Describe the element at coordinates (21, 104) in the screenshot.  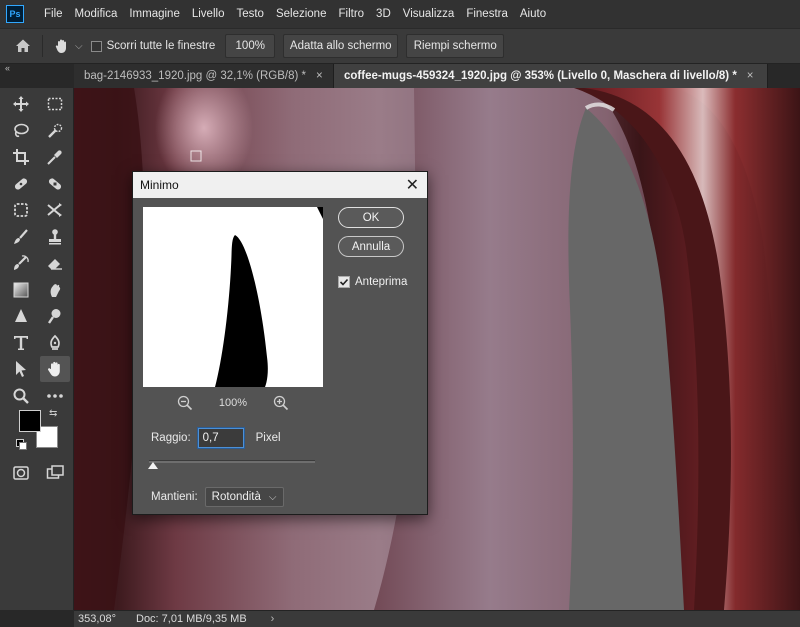
I see `move-icon` at that location.